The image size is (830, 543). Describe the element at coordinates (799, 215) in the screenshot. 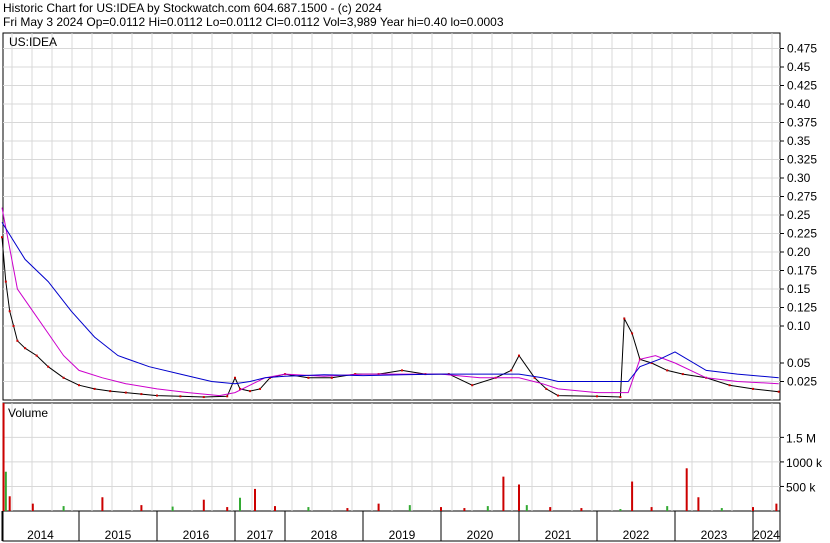

I see `price-tick-label: 0.25` at that location.